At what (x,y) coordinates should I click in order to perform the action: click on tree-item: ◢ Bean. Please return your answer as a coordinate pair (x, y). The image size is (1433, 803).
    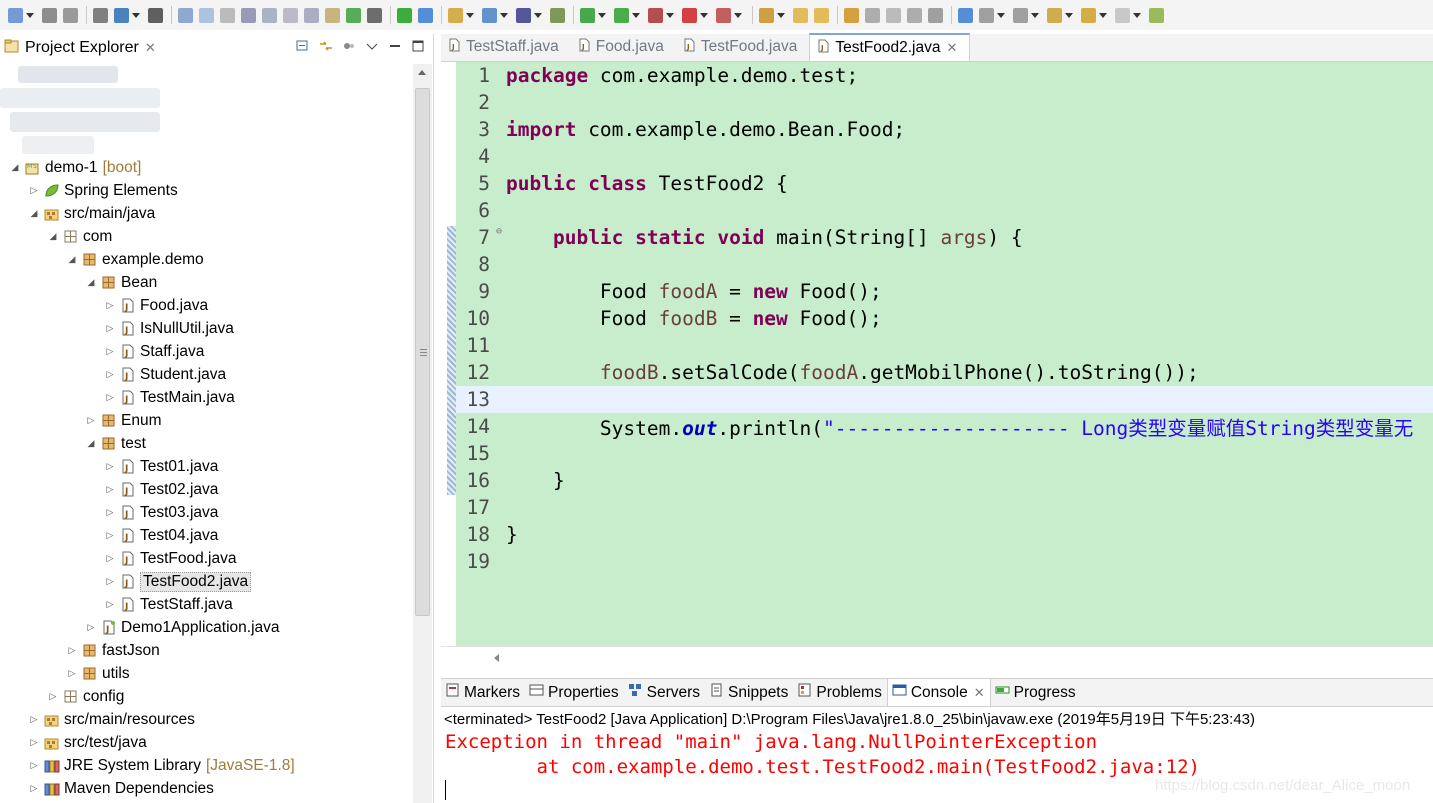
    Looking at the image, I should click on (205, 282).